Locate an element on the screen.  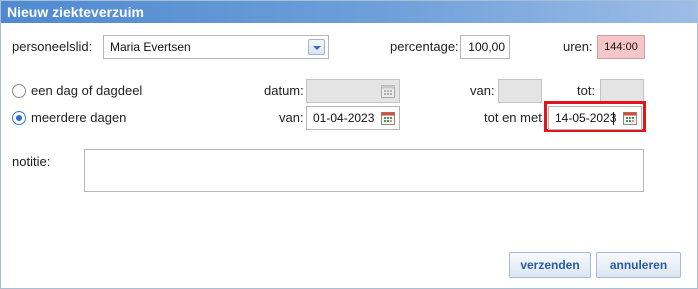
multi-day-label: meerdere dagen is located at coordinates (78, 117).